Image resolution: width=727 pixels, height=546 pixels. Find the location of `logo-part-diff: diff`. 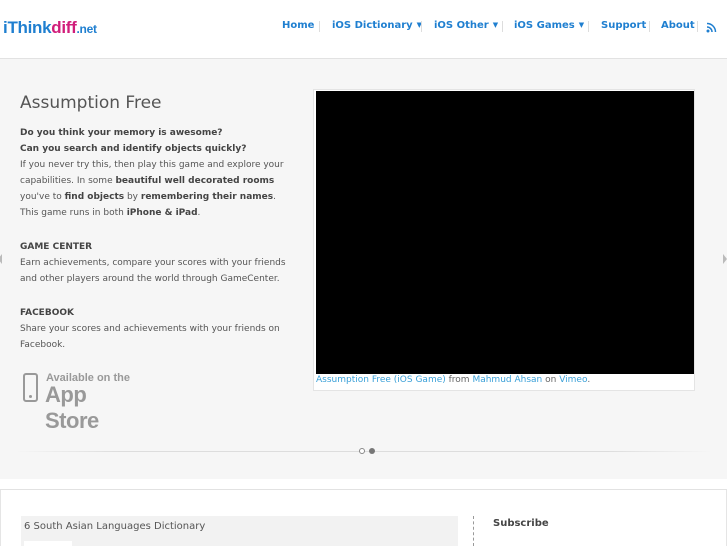

logo-part-diff: diff is located at coordinates (64, 27).